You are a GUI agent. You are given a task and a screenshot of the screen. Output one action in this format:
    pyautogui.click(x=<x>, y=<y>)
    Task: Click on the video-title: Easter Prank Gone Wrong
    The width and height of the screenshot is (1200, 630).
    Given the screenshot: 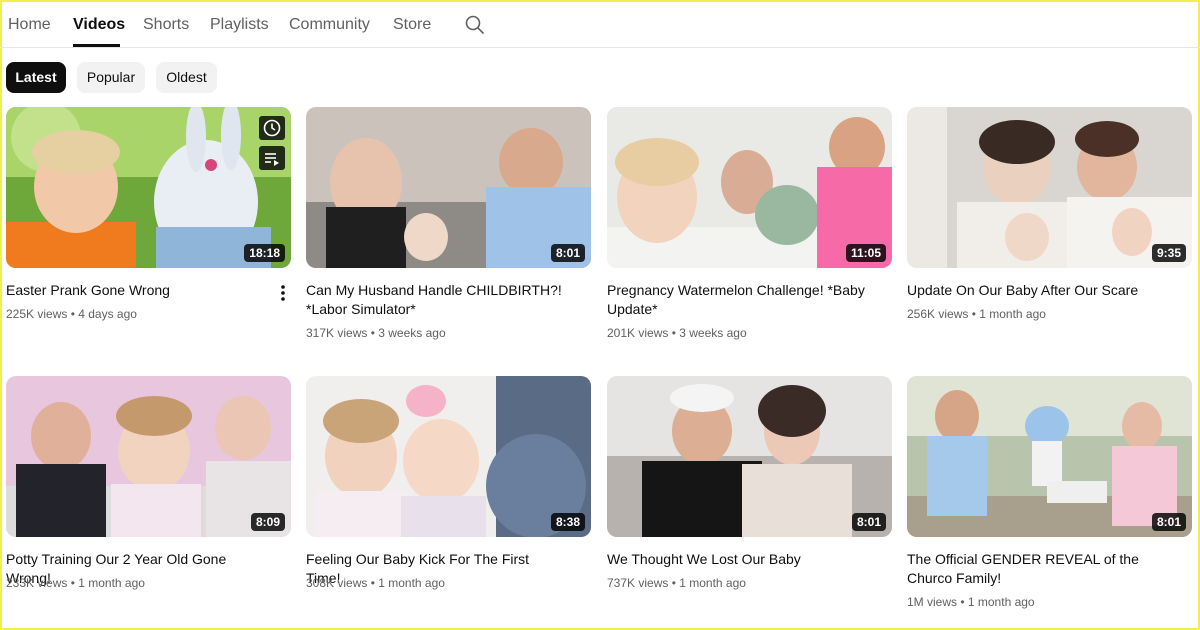 What is the action you would take?
    pyautogui.click(x=135, y=290)
    